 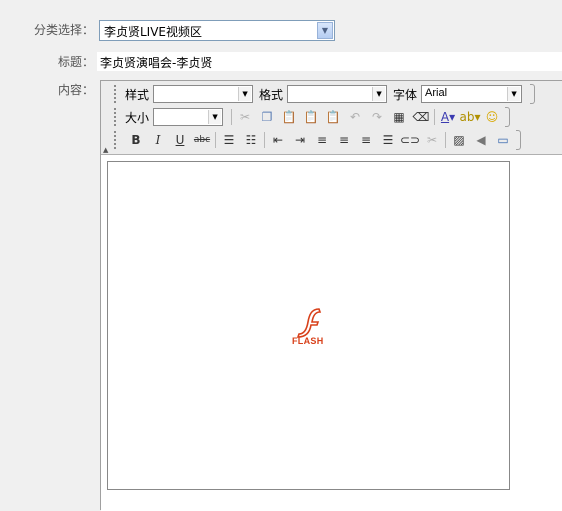 What do you see at coordinates (136, 140) in the screenshot?
I see `bold-icon: B` at bounding box center [136, 140].